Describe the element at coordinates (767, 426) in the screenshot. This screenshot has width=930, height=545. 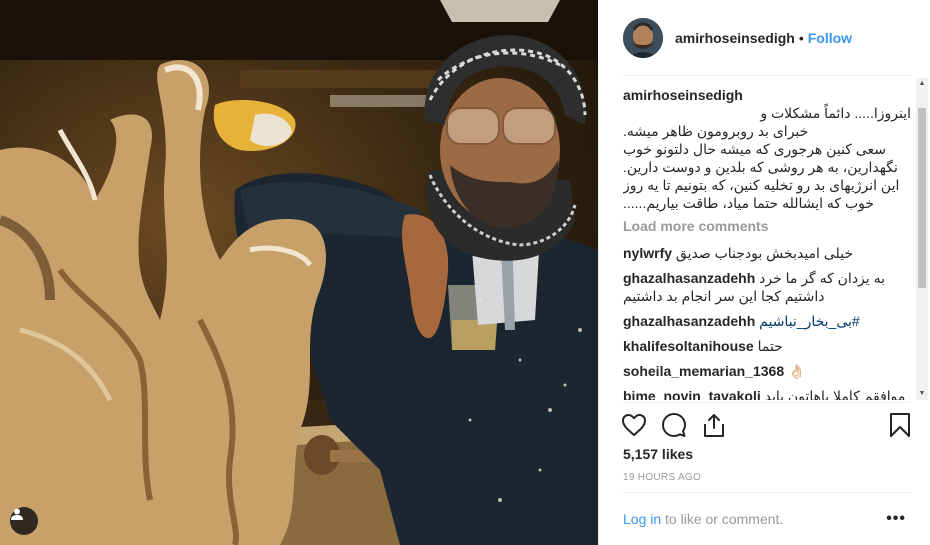
I see `action-bar` at that location.